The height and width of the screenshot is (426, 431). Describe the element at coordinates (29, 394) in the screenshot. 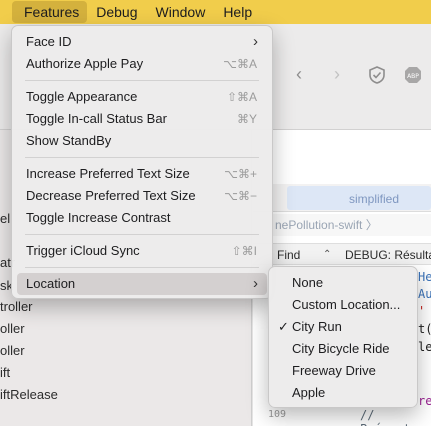

I see `list-item: iftRelease` at that location.